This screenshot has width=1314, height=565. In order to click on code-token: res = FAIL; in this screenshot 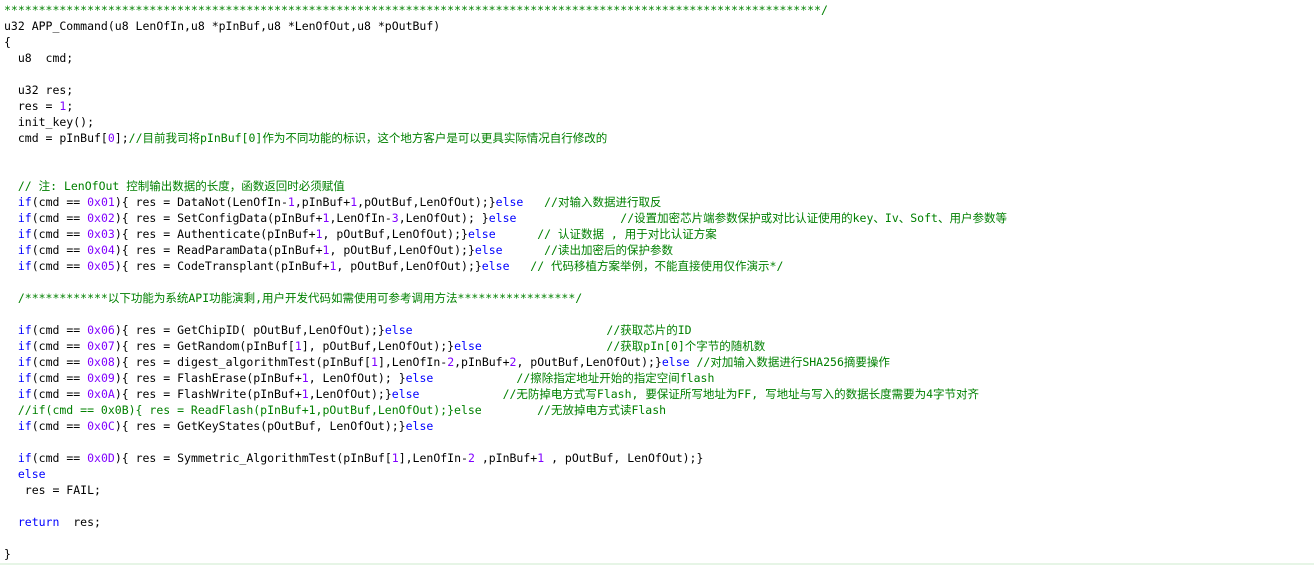, I will do `click(52, 490)`.